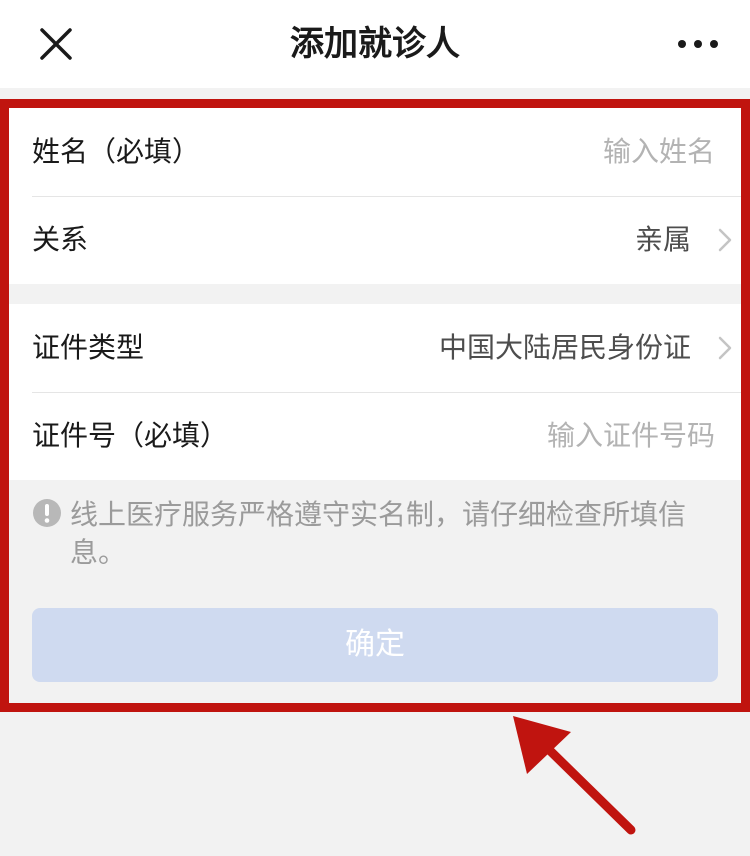 Image resolution: width=750 pixels, height=856 pixels. I want to click on navigation-bar: 添加就诊人, so click(375, 44).